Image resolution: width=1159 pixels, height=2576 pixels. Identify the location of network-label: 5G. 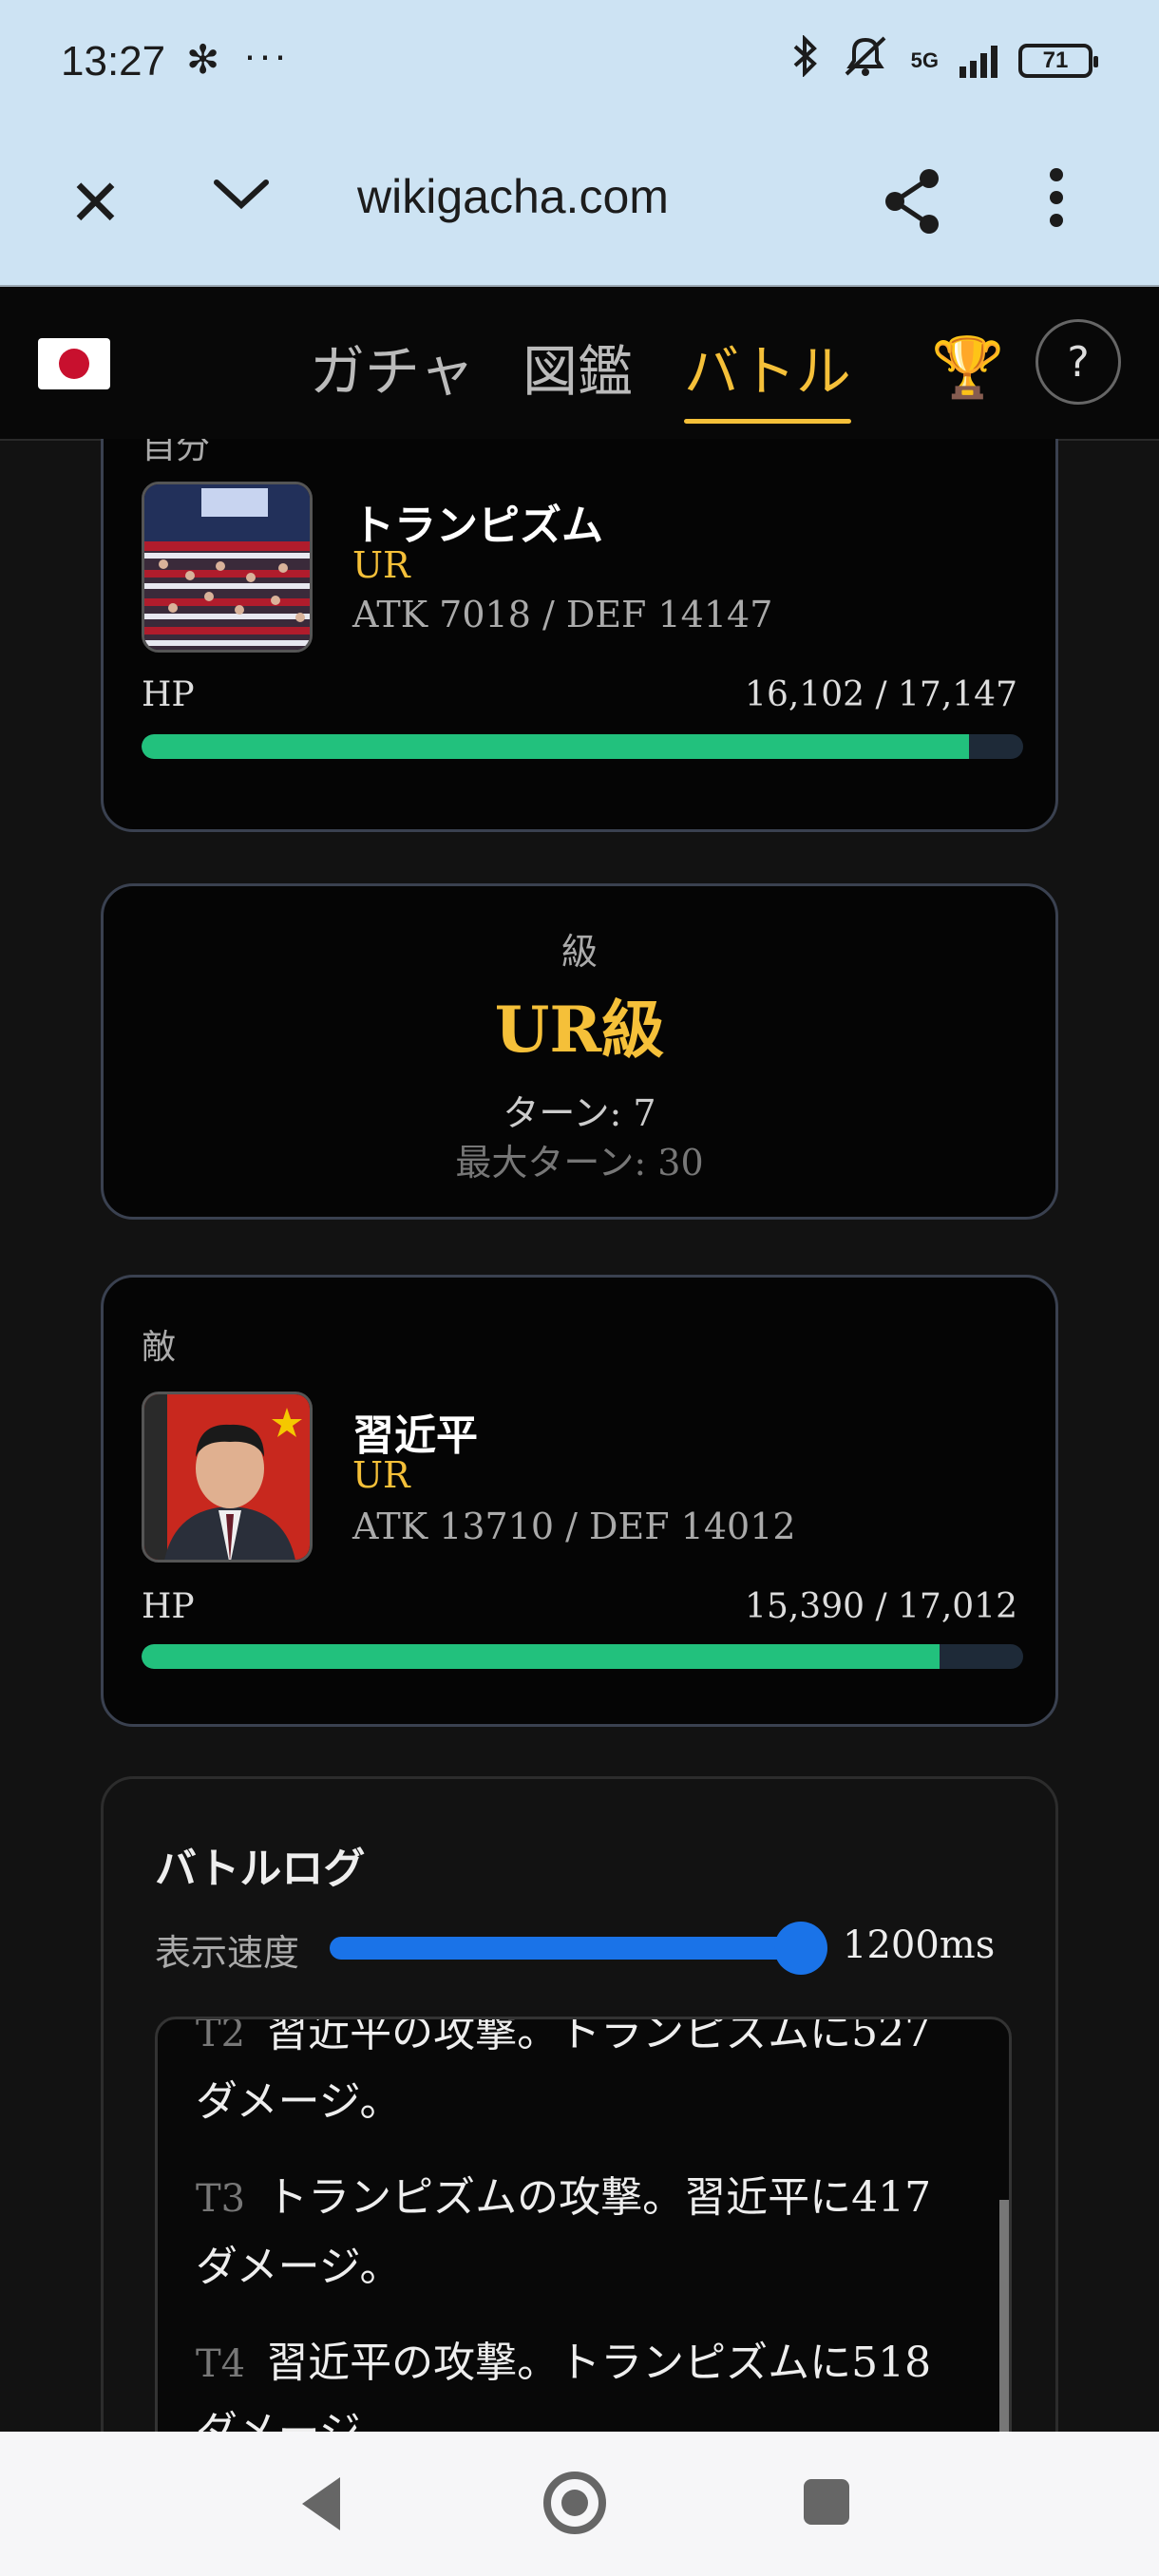
(924, 59).